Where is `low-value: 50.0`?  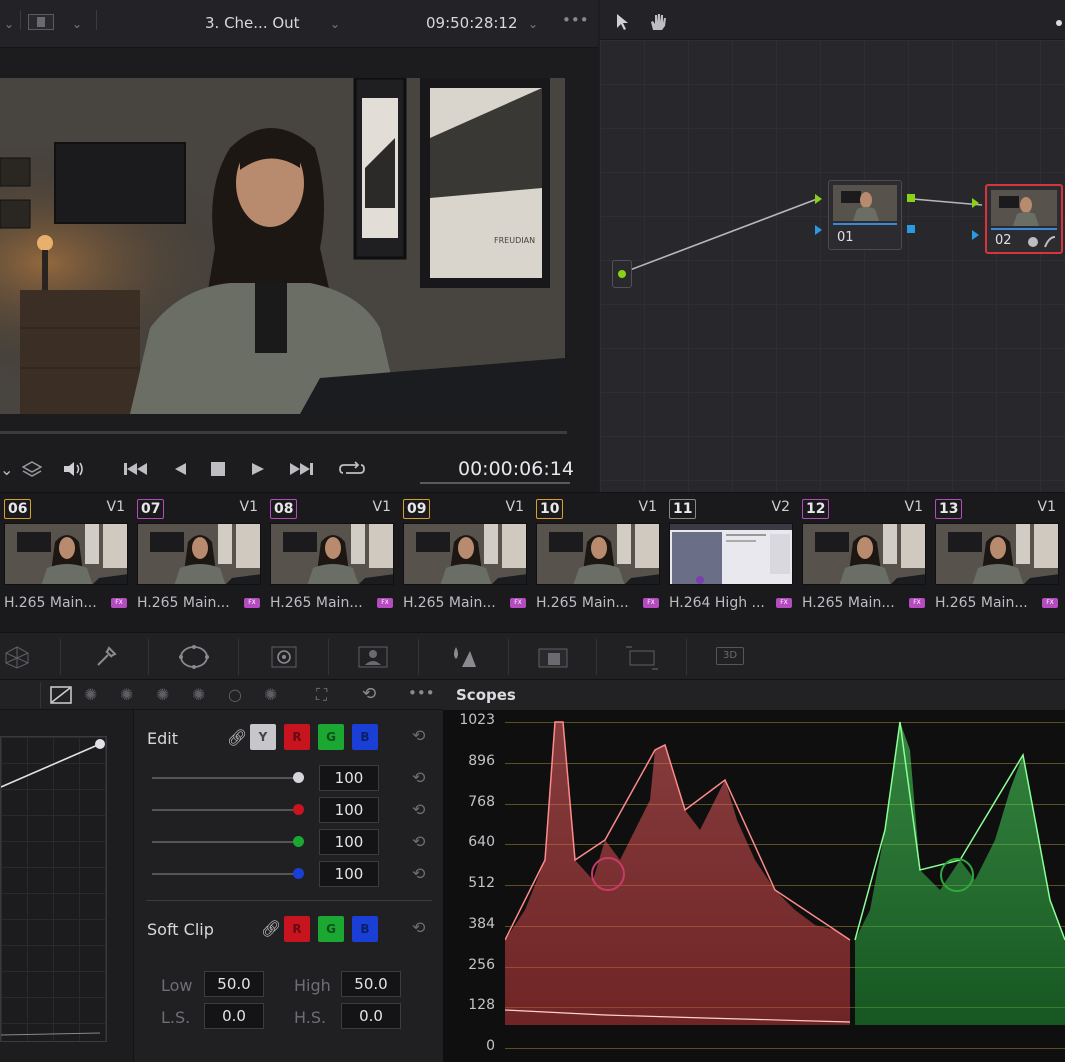 low-value: 50.0 is located at coordinates (234, 984).